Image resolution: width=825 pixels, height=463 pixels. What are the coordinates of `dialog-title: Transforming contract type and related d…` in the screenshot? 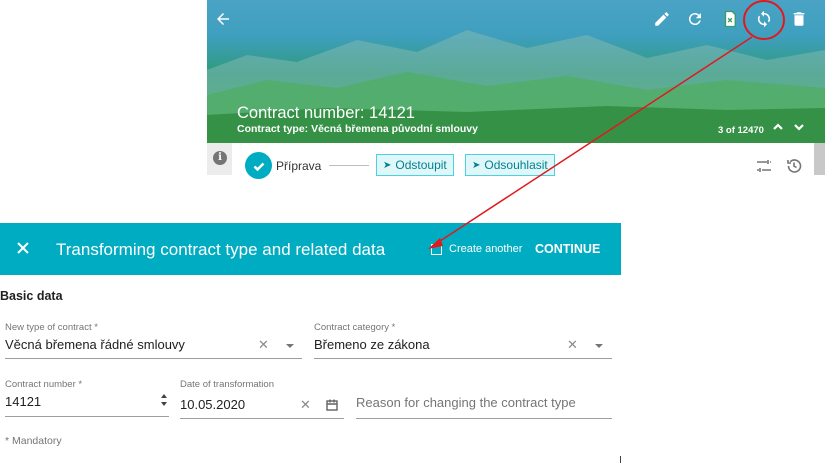 It's located at (221, 249).